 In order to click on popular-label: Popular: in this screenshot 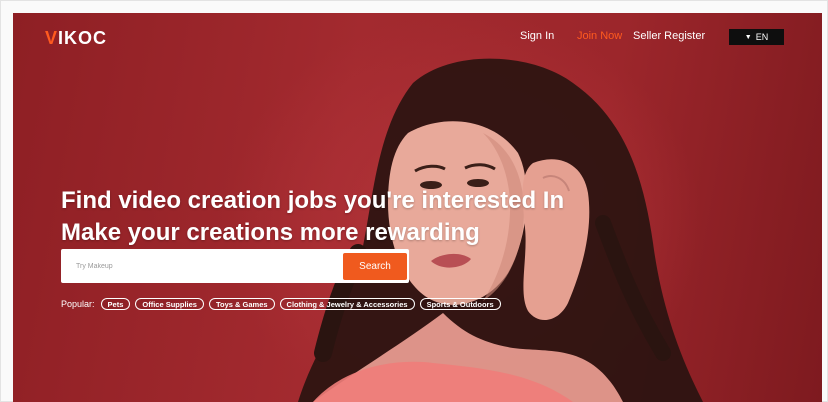, I will do `click(78, 304)`.